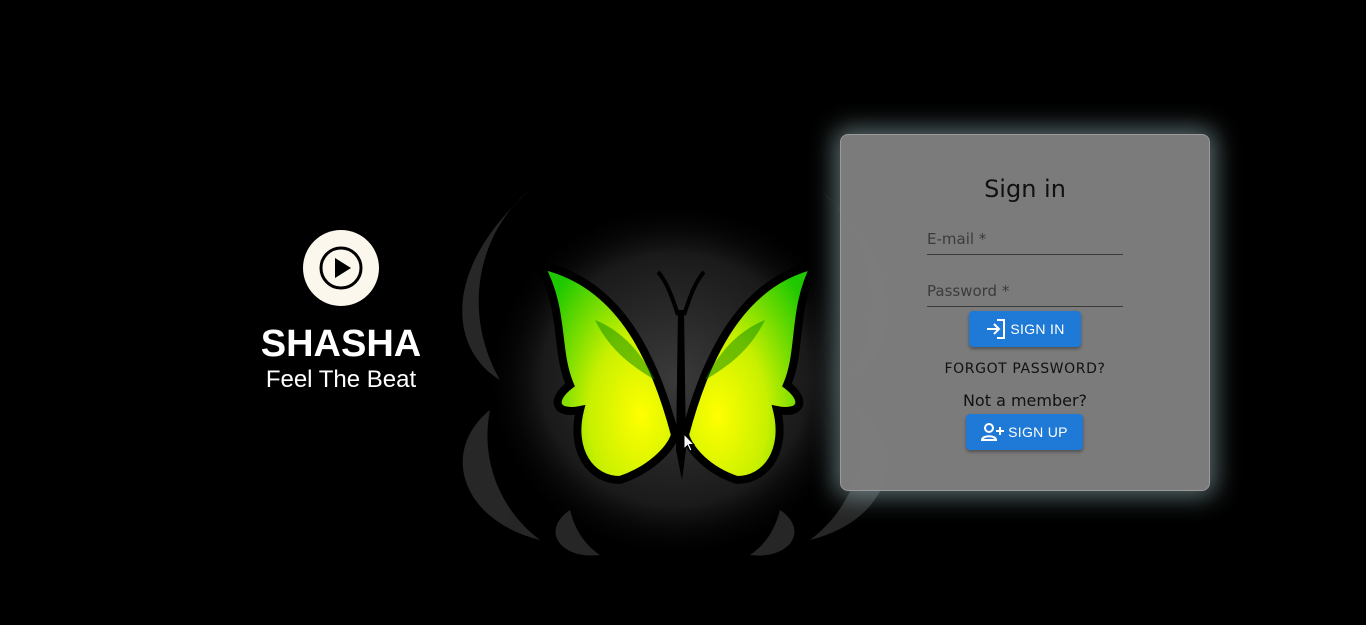 This screenshot has width=1366, height=625. What do you see at coordinates (341, 312) in the screenshot?
I see `brand: SHASHA Feel The Beat` at bounding box center [341, 312].